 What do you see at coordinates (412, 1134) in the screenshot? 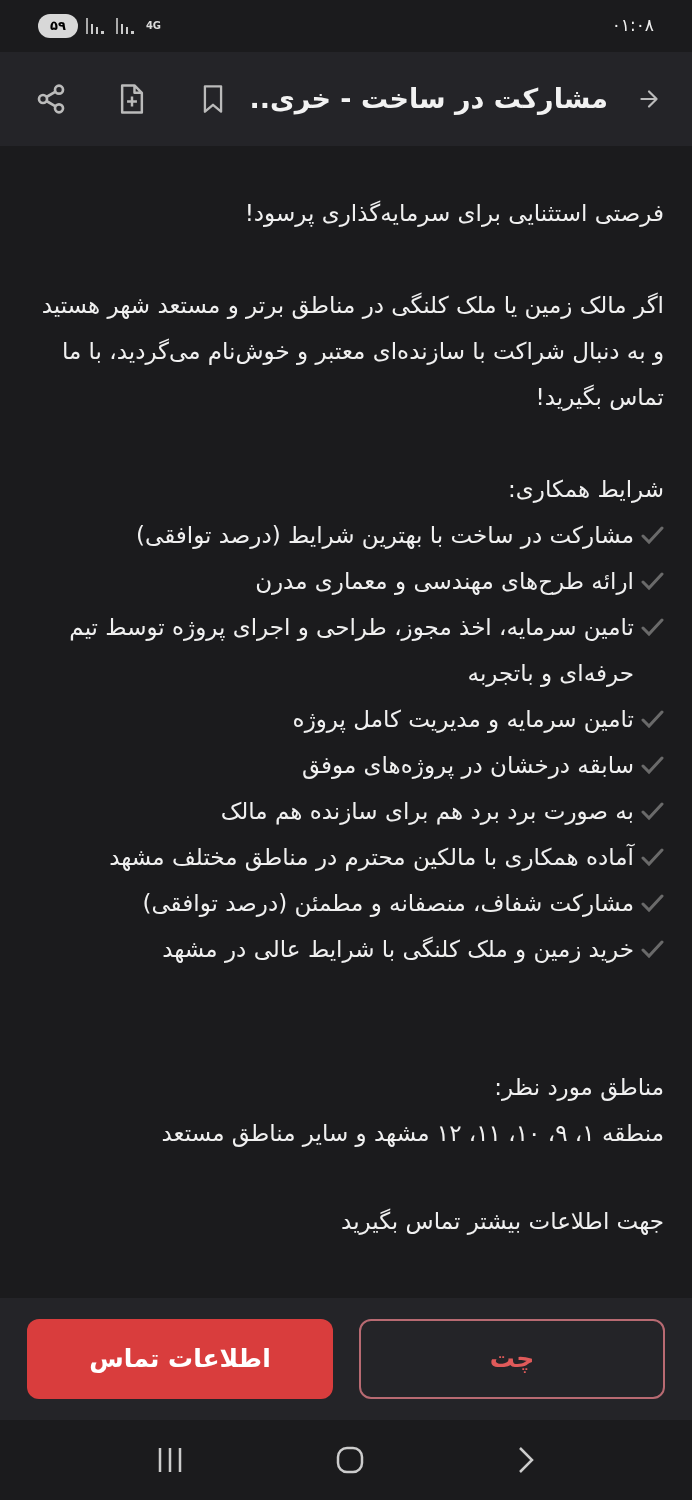
I see `areas-text: منطقه ۱، ۹، ۱۰، ۱۱، ۱۲ مشهد و سایر مناطق مستعد` at bounding box center [412, 1134].